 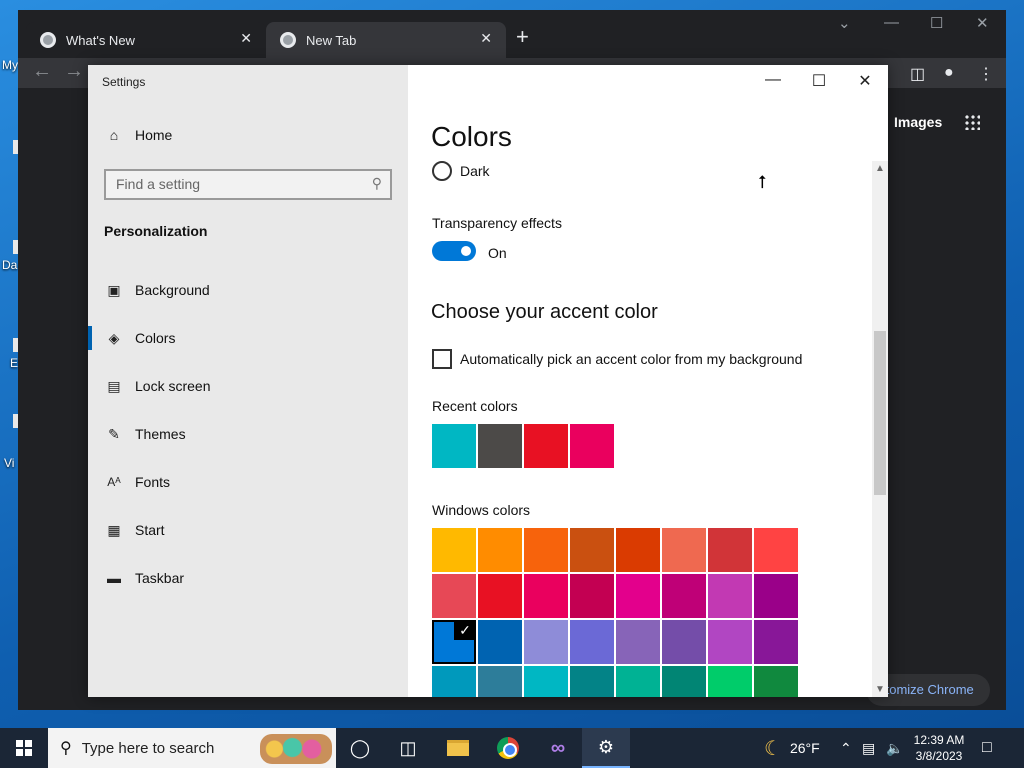 I want to click on content-scrollbar: ▲ ▼, so click(x=880, y=429).